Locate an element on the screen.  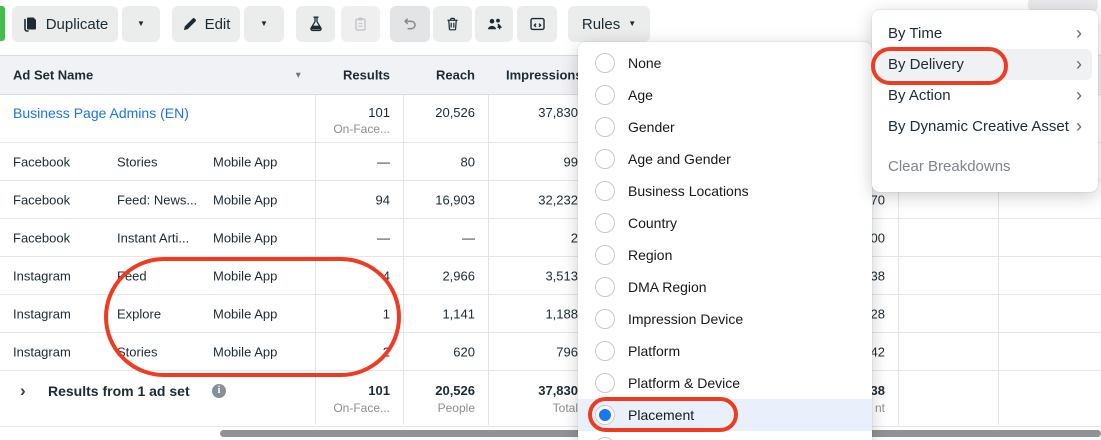
flask-icon is located at coordinates (316, 24).